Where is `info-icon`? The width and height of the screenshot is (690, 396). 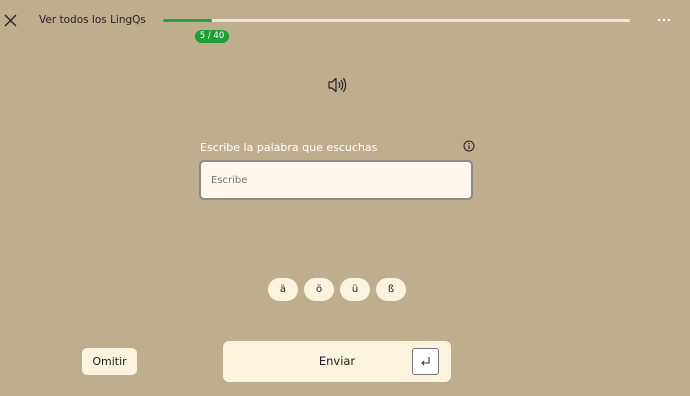
info-icon is located at coordinates (469, 146).